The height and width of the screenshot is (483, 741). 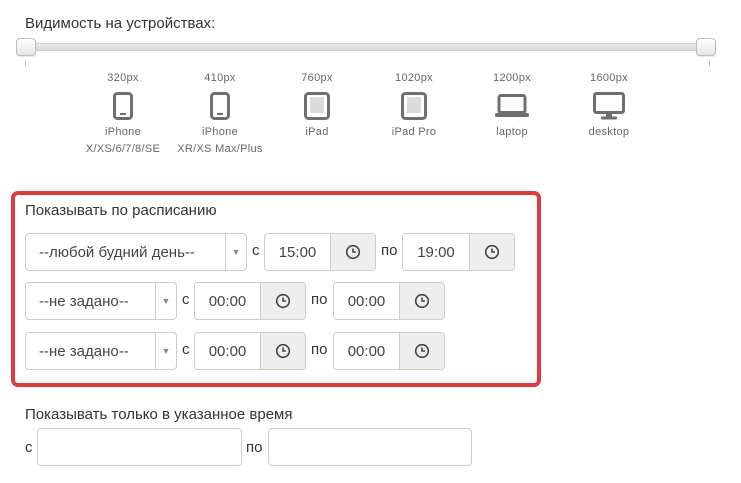 I want to click on schedule-from-time-2: 00:00, so click(x=250, y=301).